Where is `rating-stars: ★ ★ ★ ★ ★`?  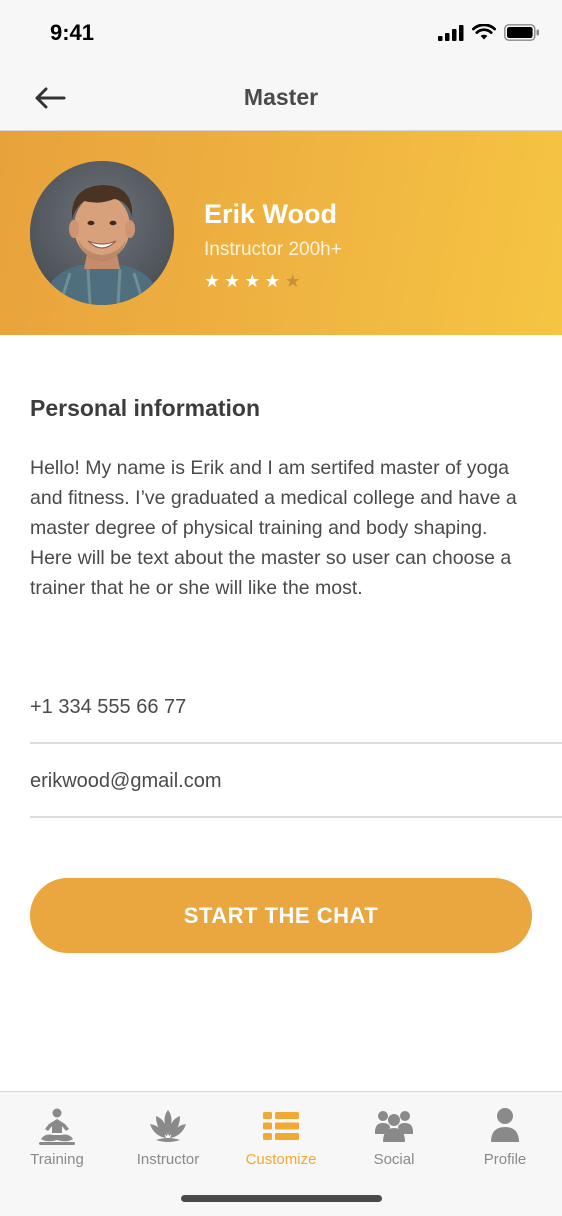
rating-stars: ★ ★ ★ ★ ★ is located at coordinates (252, 281).